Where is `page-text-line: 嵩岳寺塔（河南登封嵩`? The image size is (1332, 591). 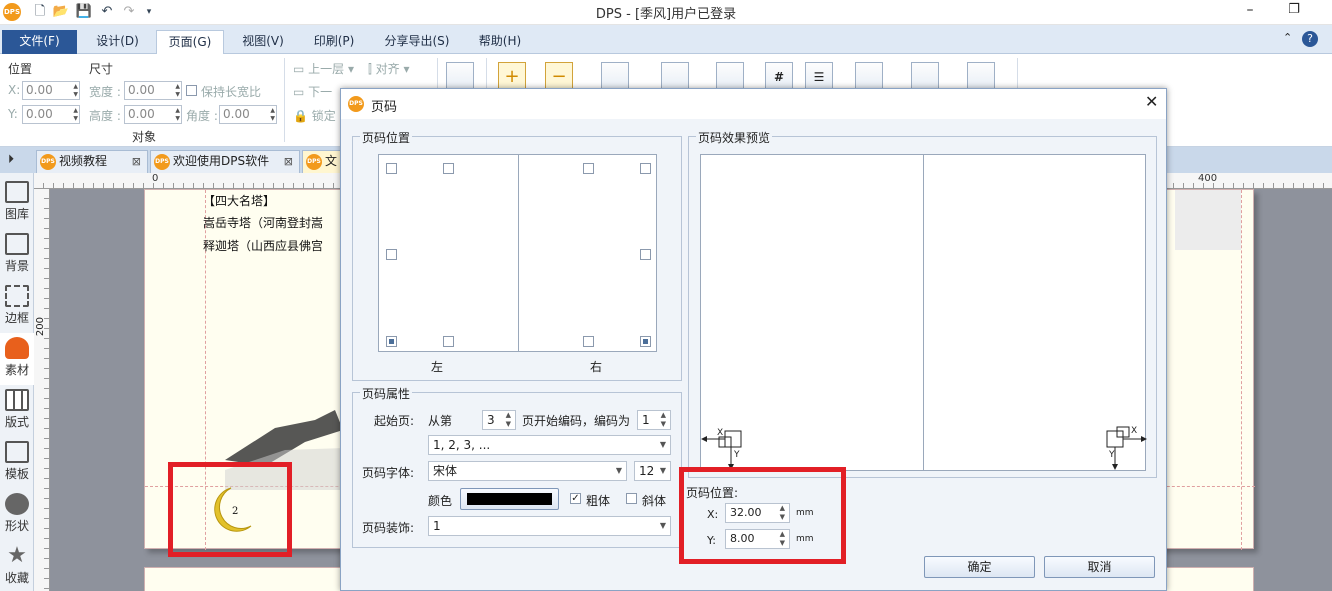 page-text-line: 嵩岳寺塔（河南登封嵩 is located at coordinates (273, 222).